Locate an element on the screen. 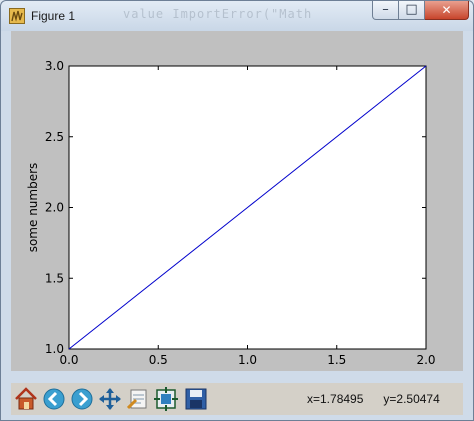  pan-button is located at coordinates (110, 399).